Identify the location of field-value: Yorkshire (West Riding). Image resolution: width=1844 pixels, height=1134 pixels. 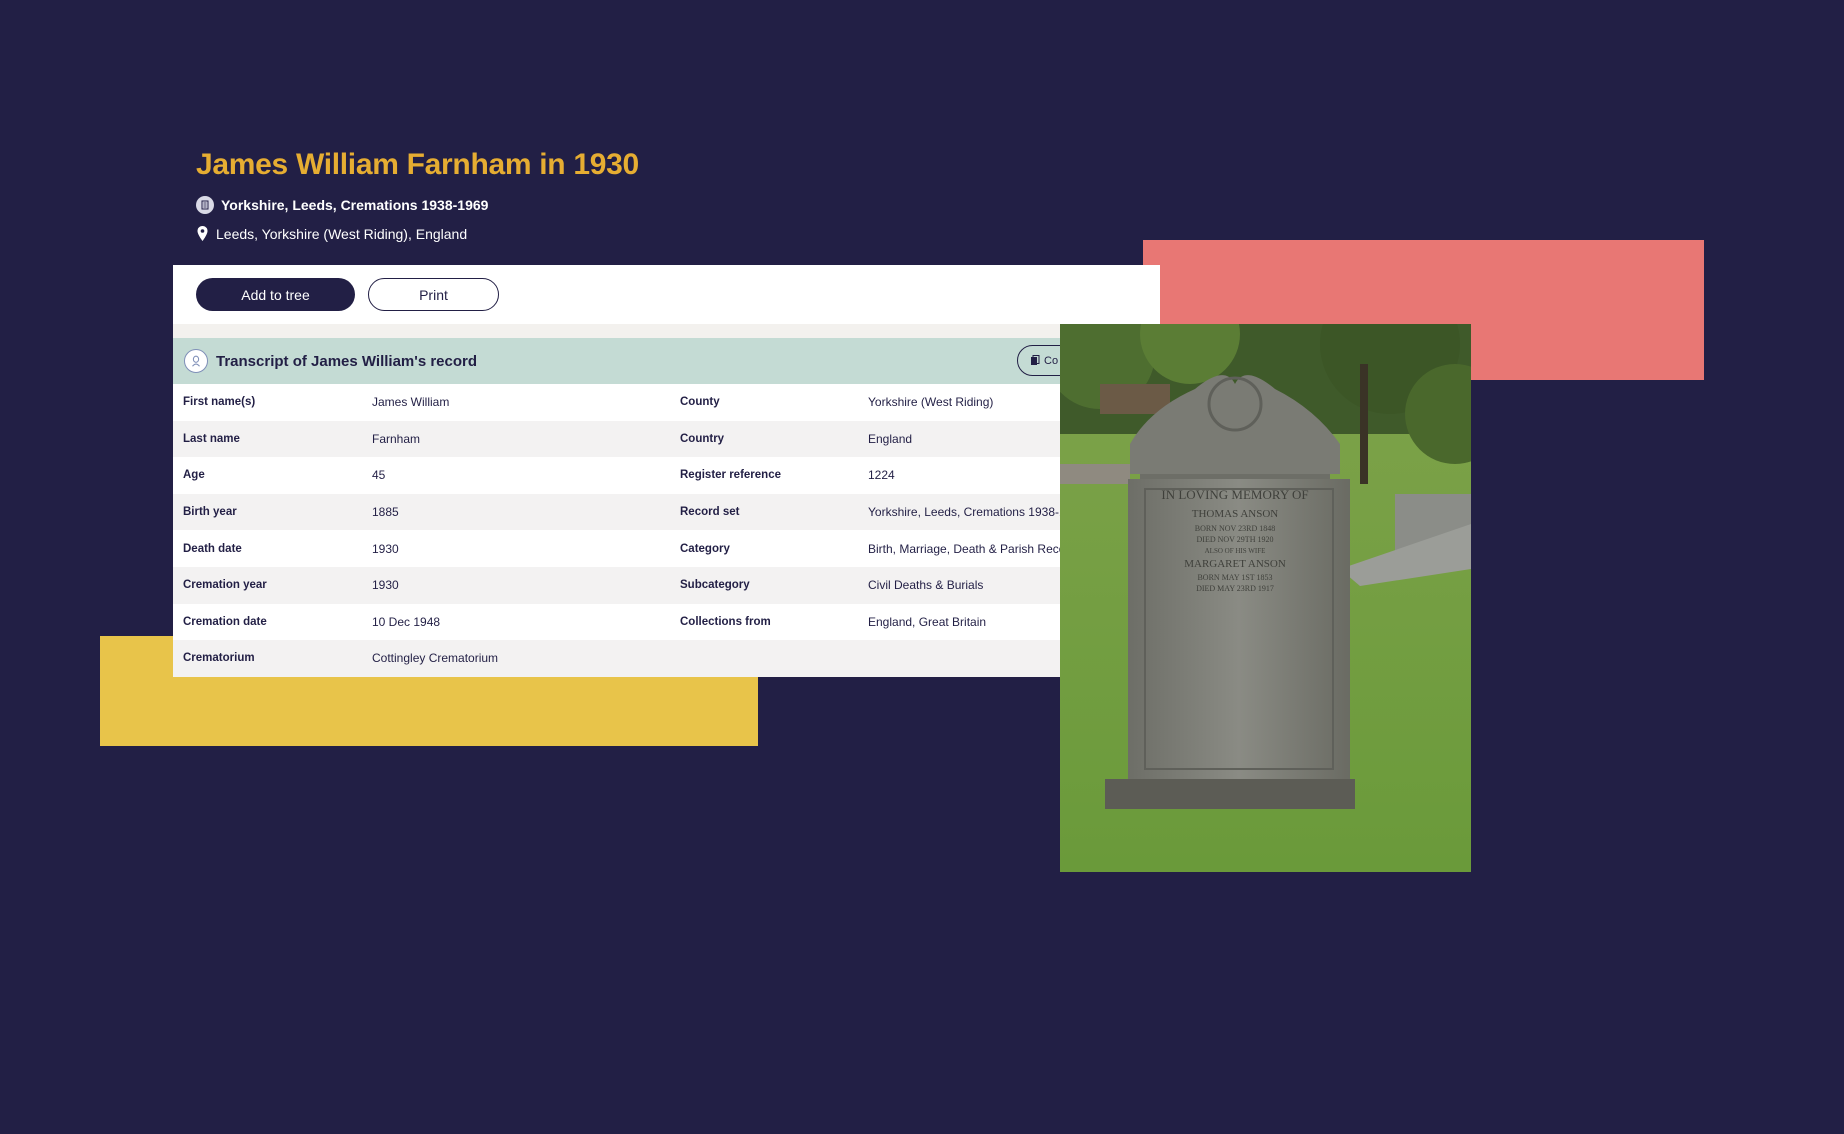
(931, 402).